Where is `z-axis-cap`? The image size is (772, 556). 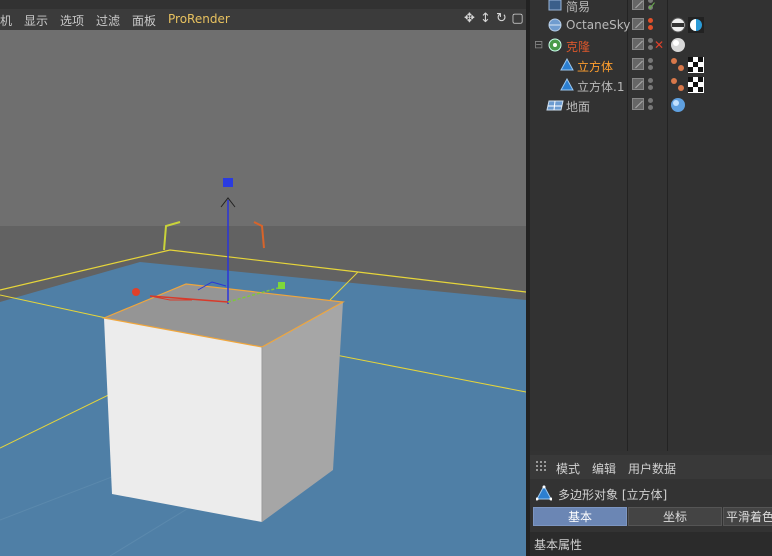
z-axis-cap is located at coordinates (281, 285).